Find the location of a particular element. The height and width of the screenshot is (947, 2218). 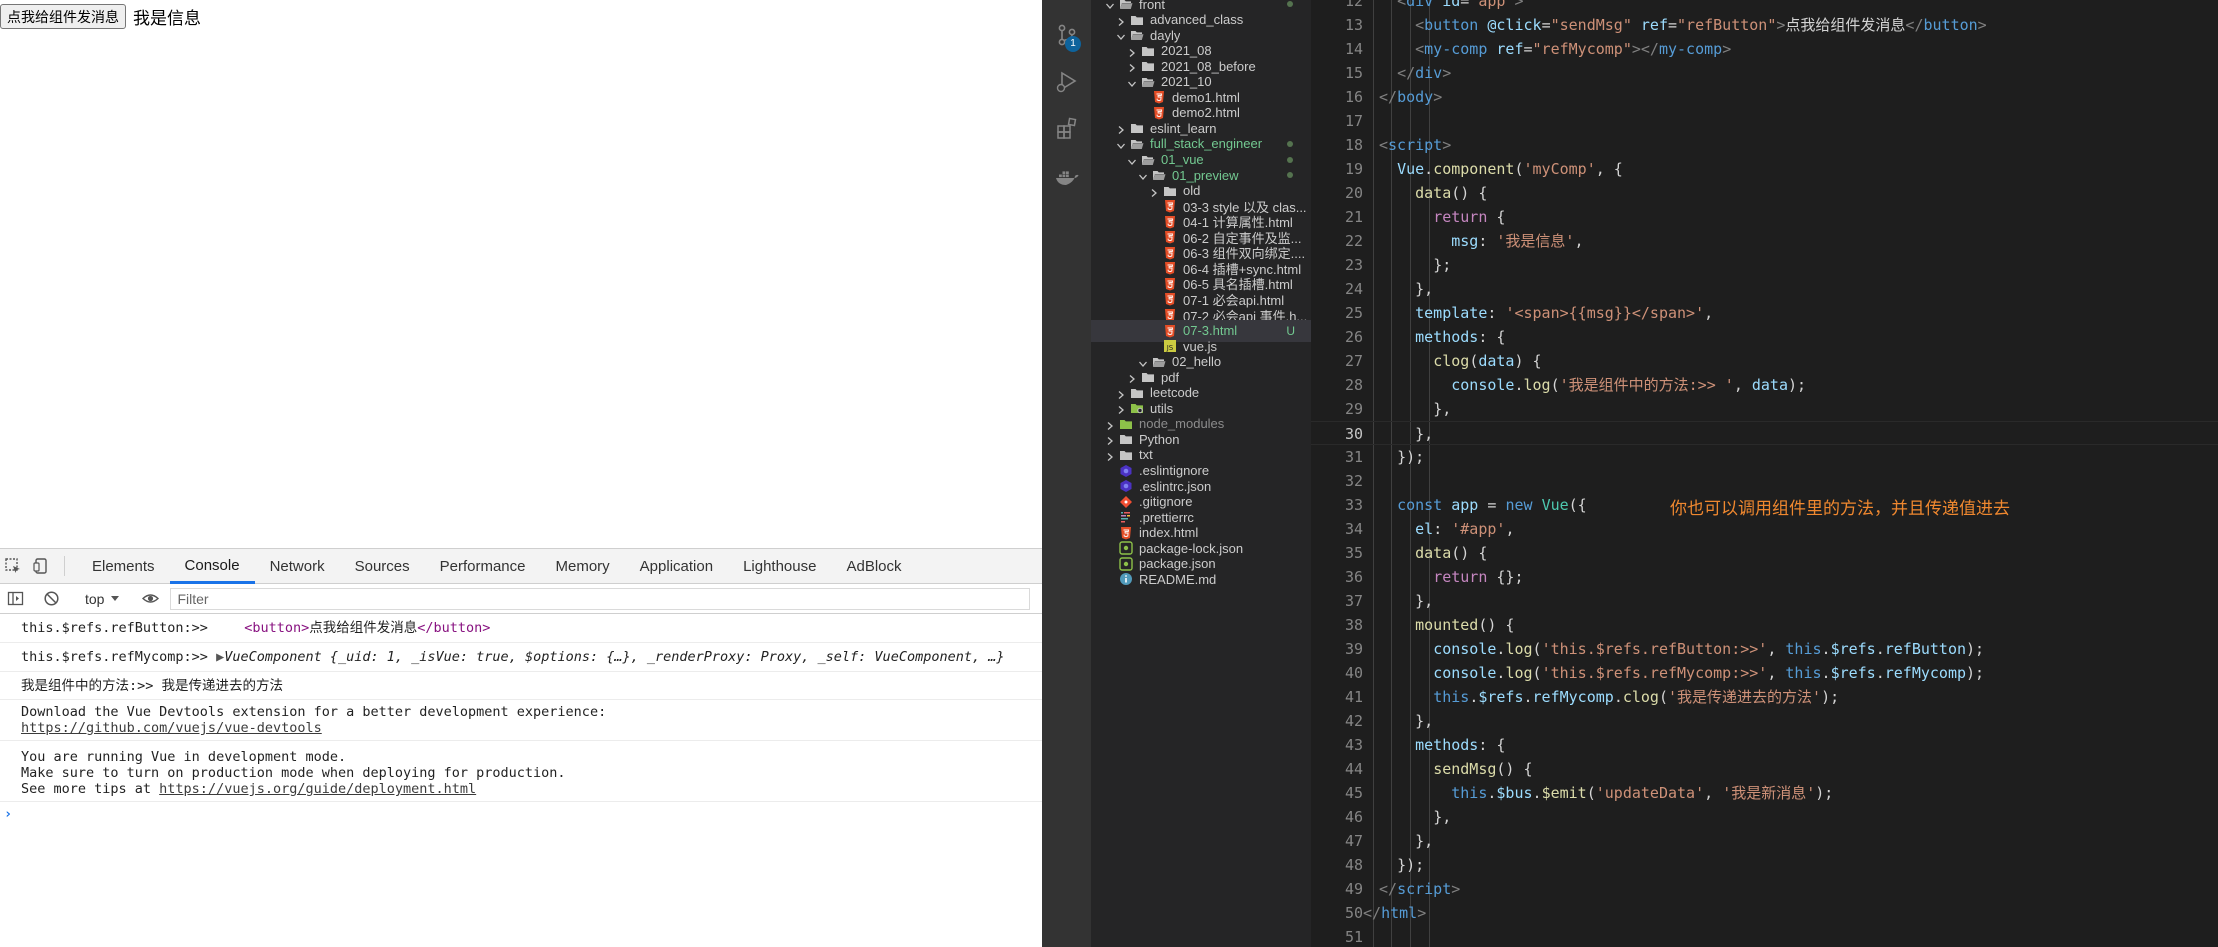

clear-console-icon is located at coordinates (51, 599).